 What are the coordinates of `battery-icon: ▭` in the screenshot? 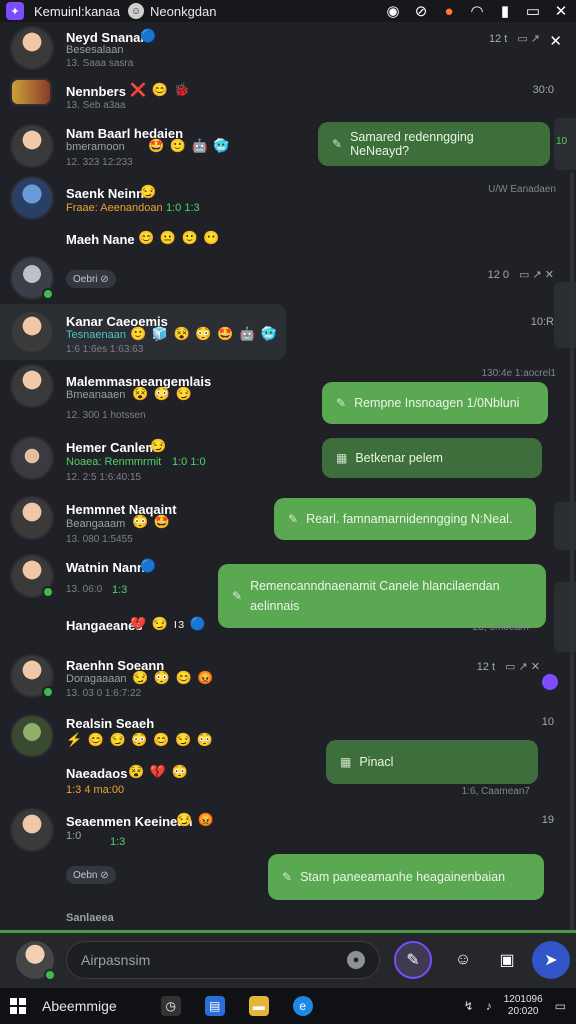 It's located at (533, 11).